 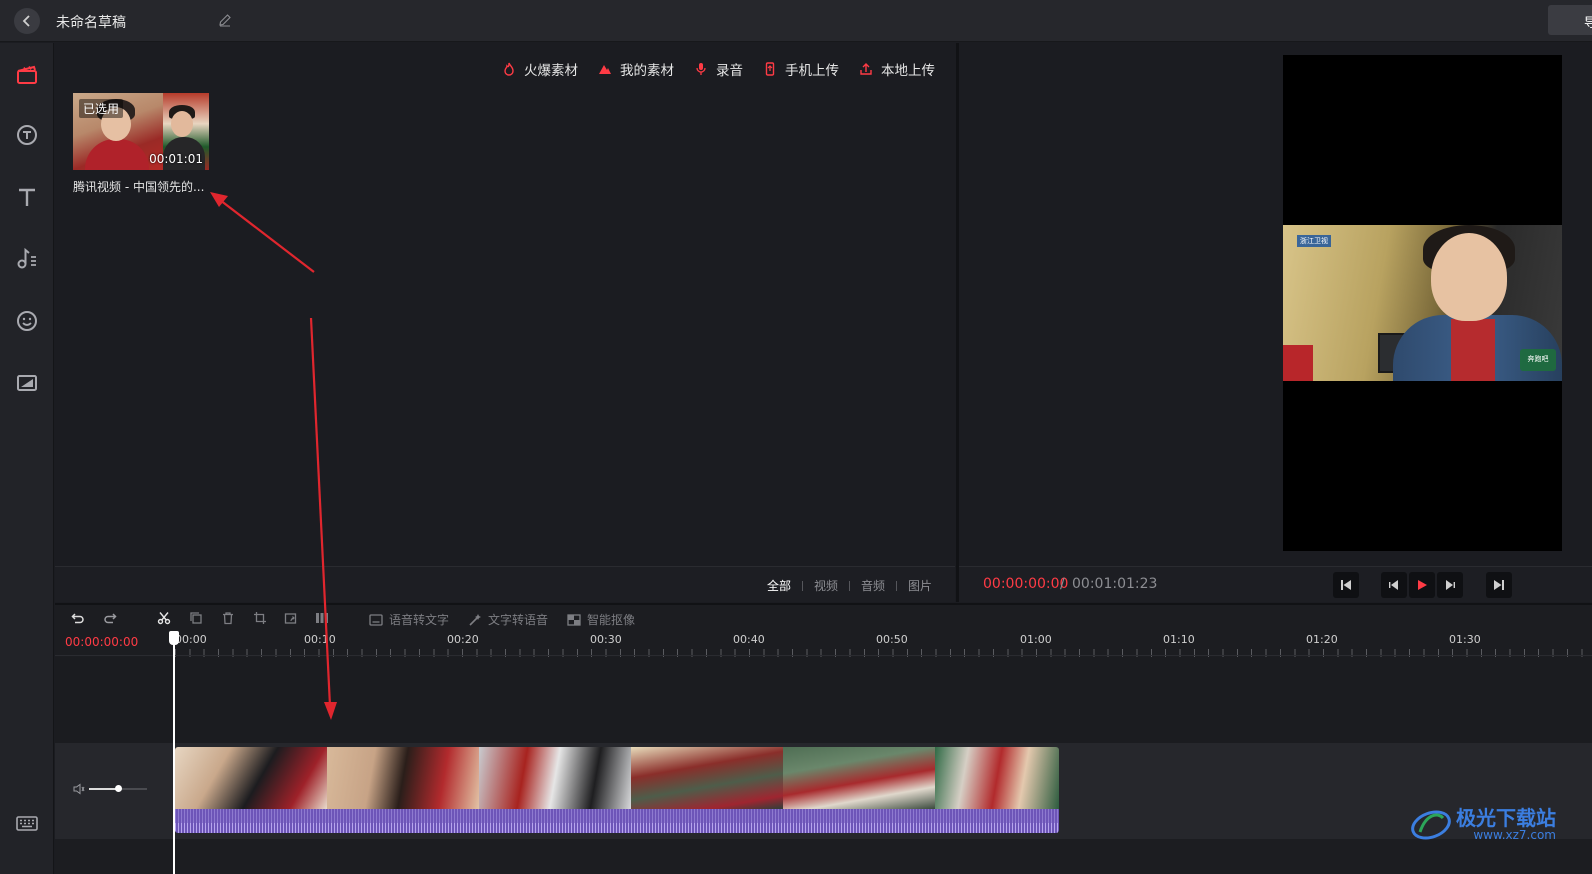 I want to click on top-bar: 未命名草稿 导, so click(x=796, y=21).